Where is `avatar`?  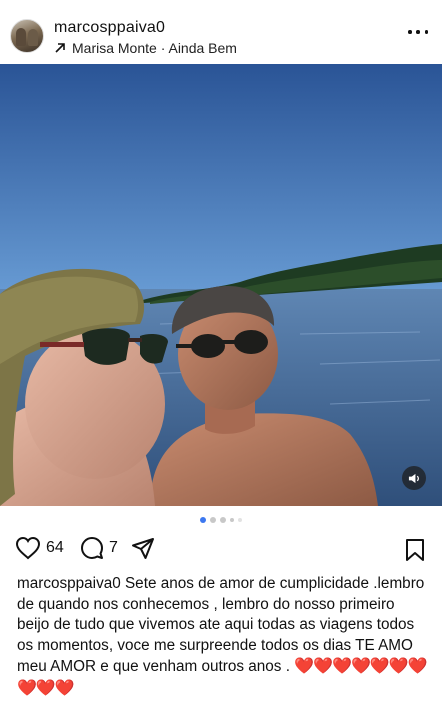
avatar is located at coordinates (27, 36).